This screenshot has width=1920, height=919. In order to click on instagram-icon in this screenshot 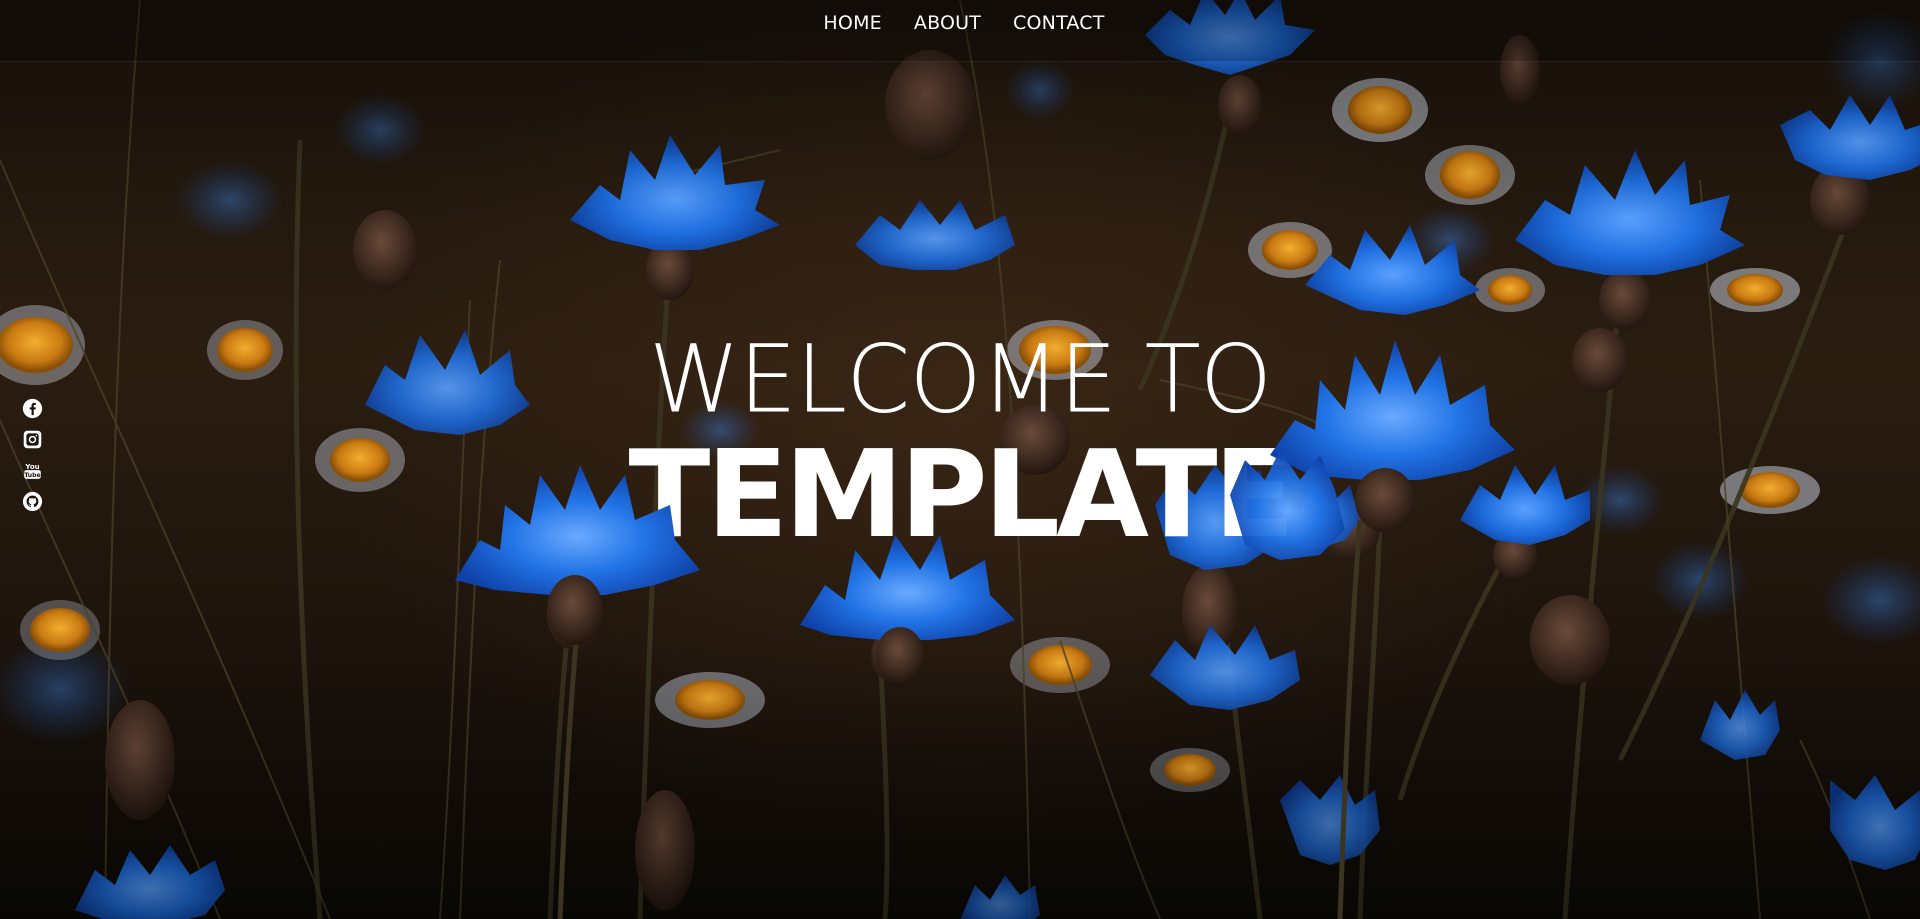, I will do `click(32, 439)`.